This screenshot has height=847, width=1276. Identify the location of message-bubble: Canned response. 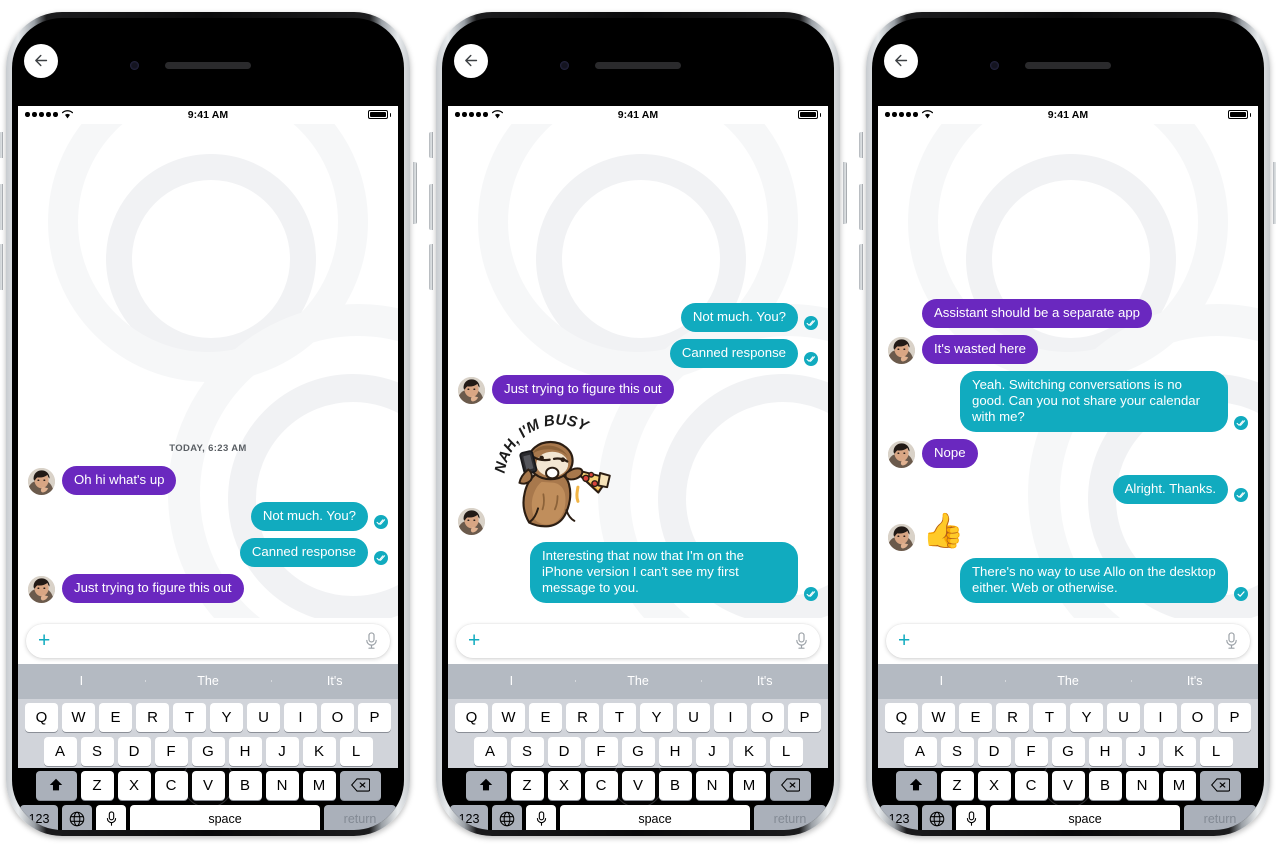
(303, 552).